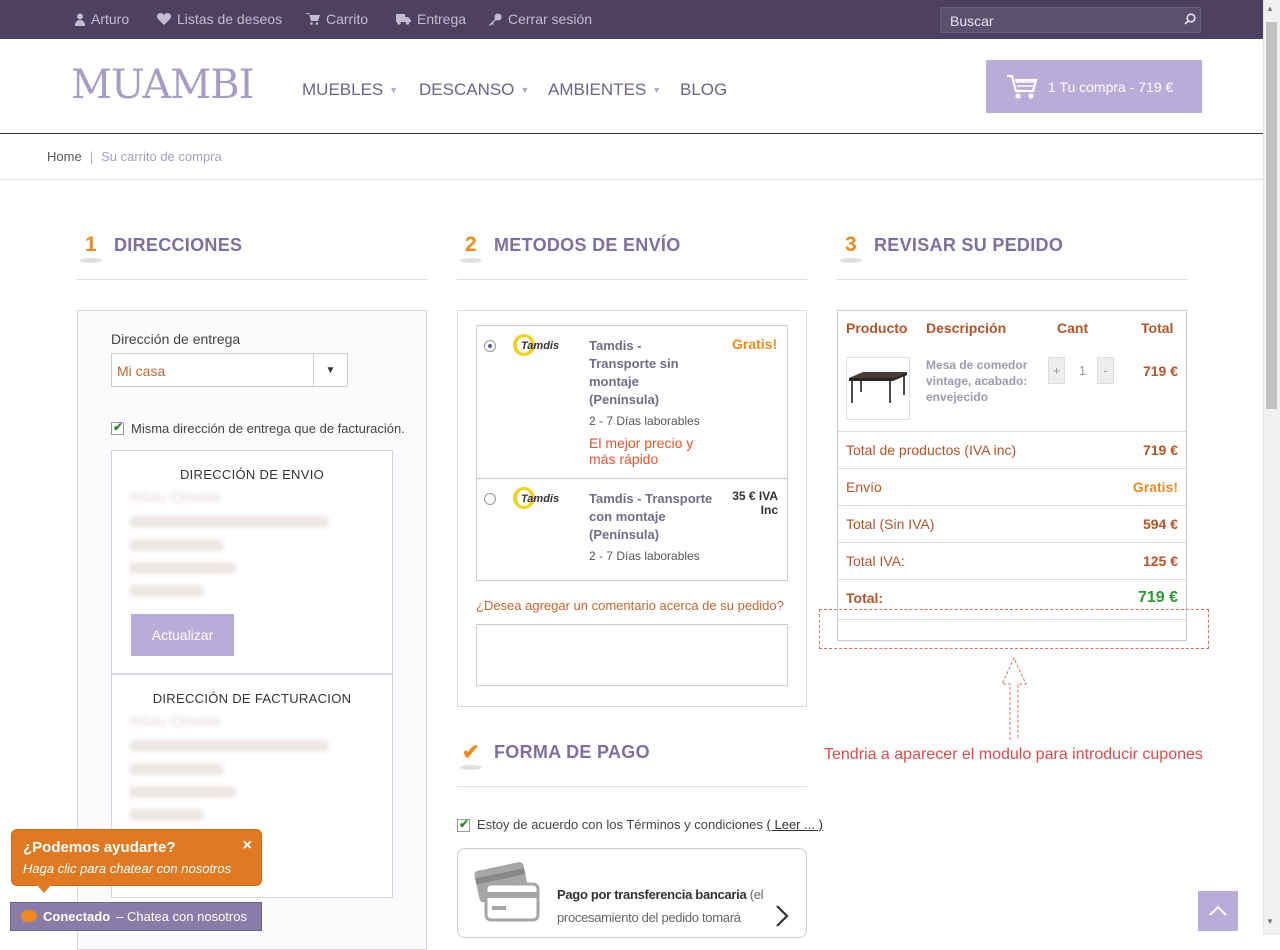 Image resolution: width=1280 pixels, height=950 pixels. What do you see at coordinates (890, 524) in the screenshot?
I see `summary-label: Total (Sin IVA)` at bounding box center [890, 524].